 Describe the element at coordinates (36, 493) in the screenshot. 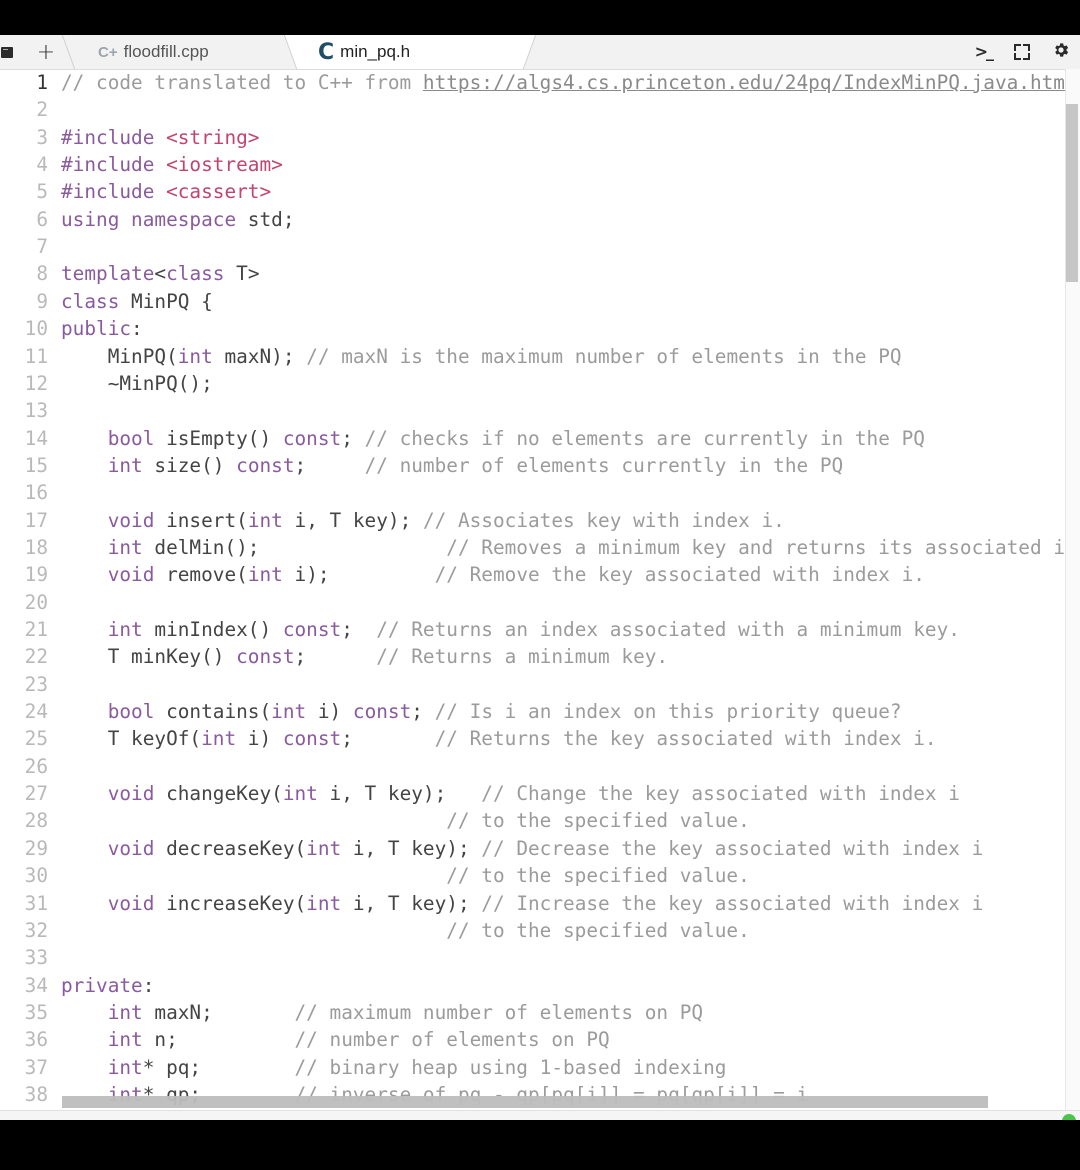

I see `line-number: 16` at that location.